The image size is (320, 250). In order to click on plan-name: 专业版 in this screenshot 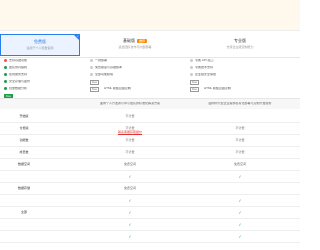, I will do `click(240, 40)`.